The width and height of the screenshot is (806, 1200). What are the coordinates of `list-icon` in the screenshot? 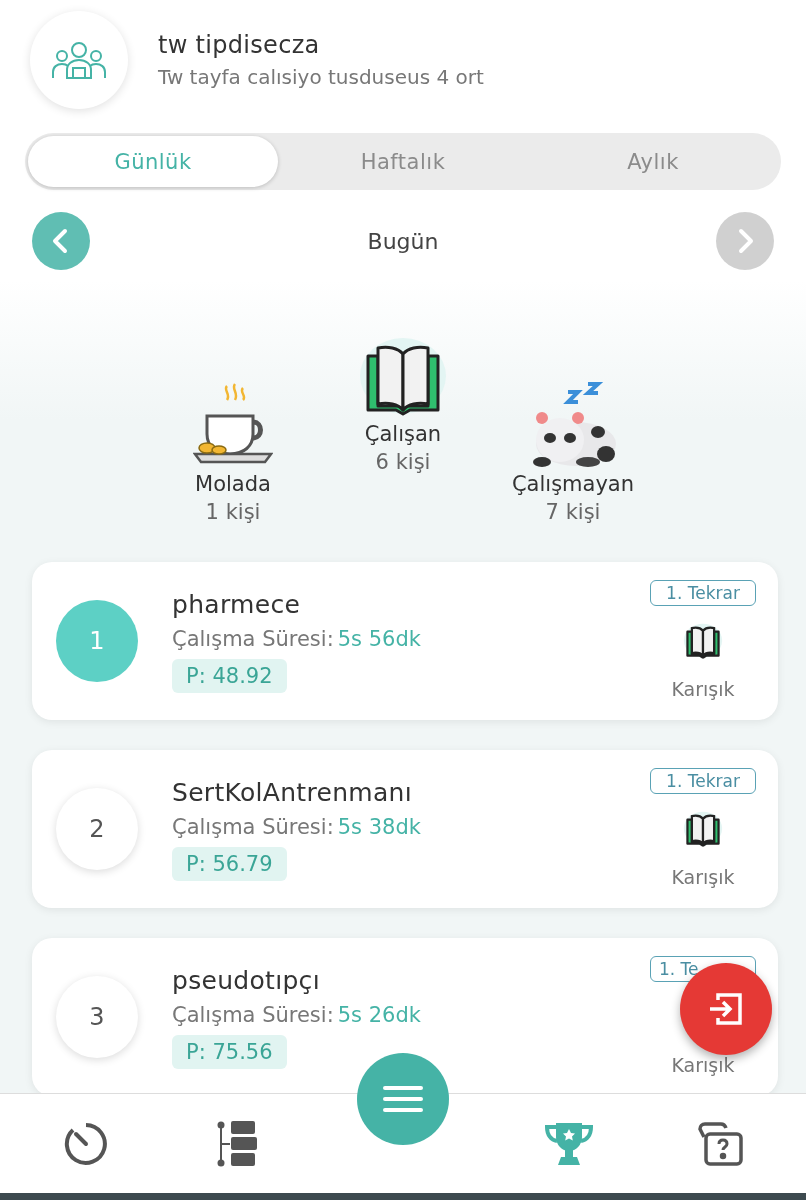 It's located at (236, 1143).